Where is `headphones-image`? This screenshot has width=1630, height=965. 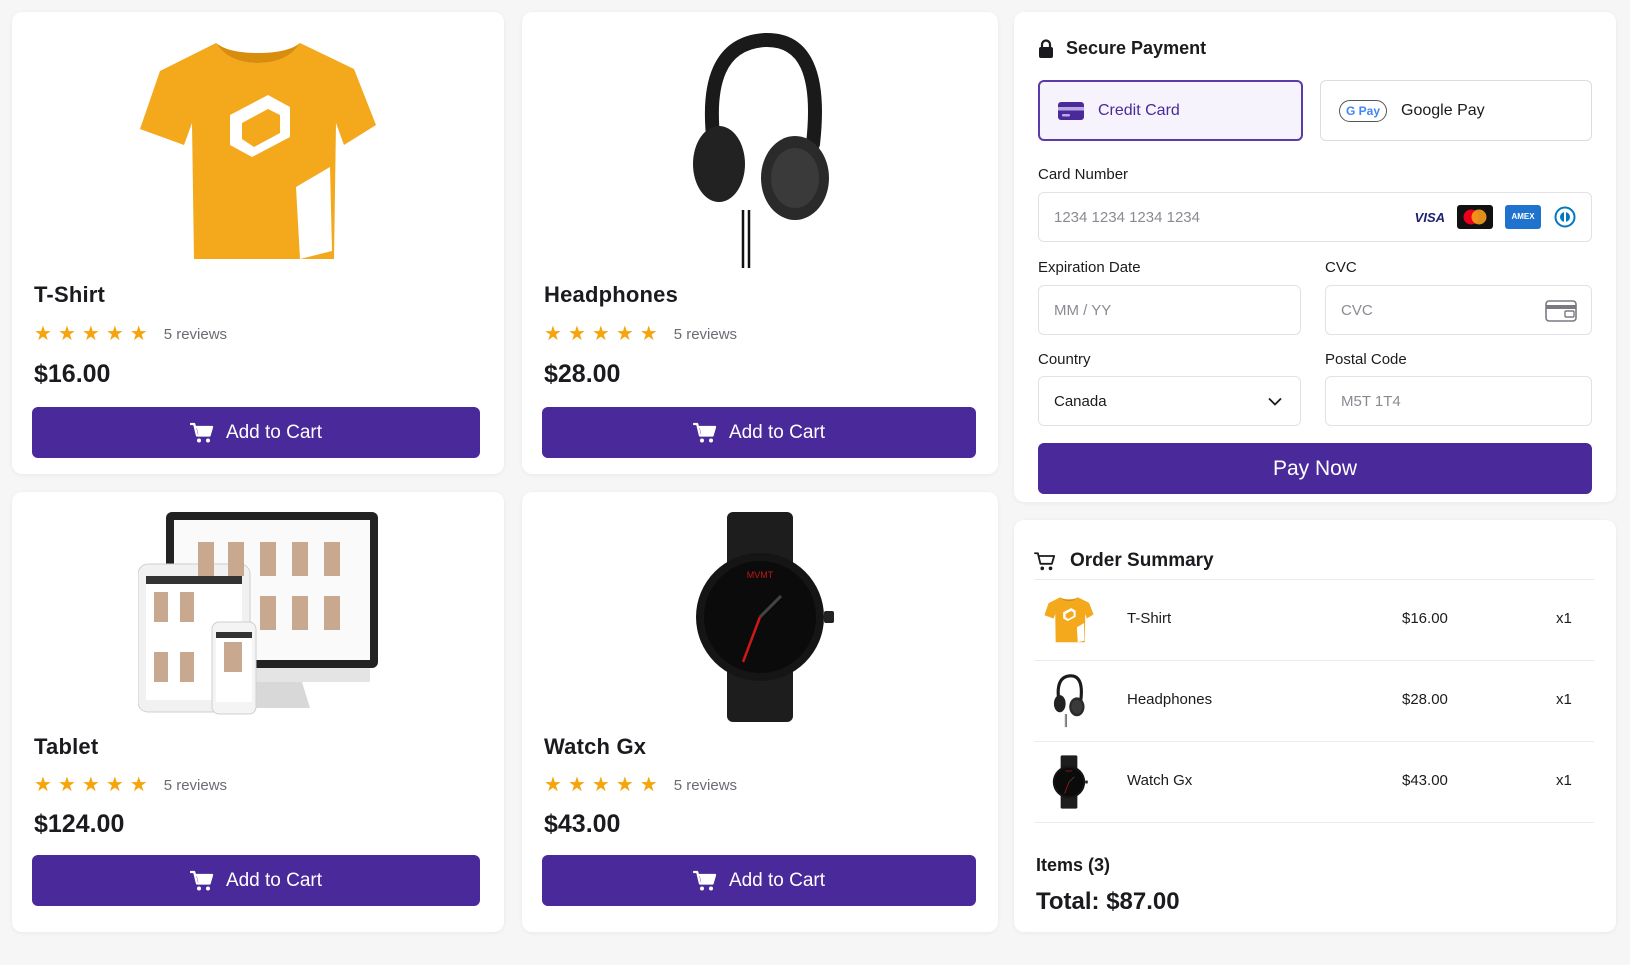
headphones-image is located at coordinates (760, 152).